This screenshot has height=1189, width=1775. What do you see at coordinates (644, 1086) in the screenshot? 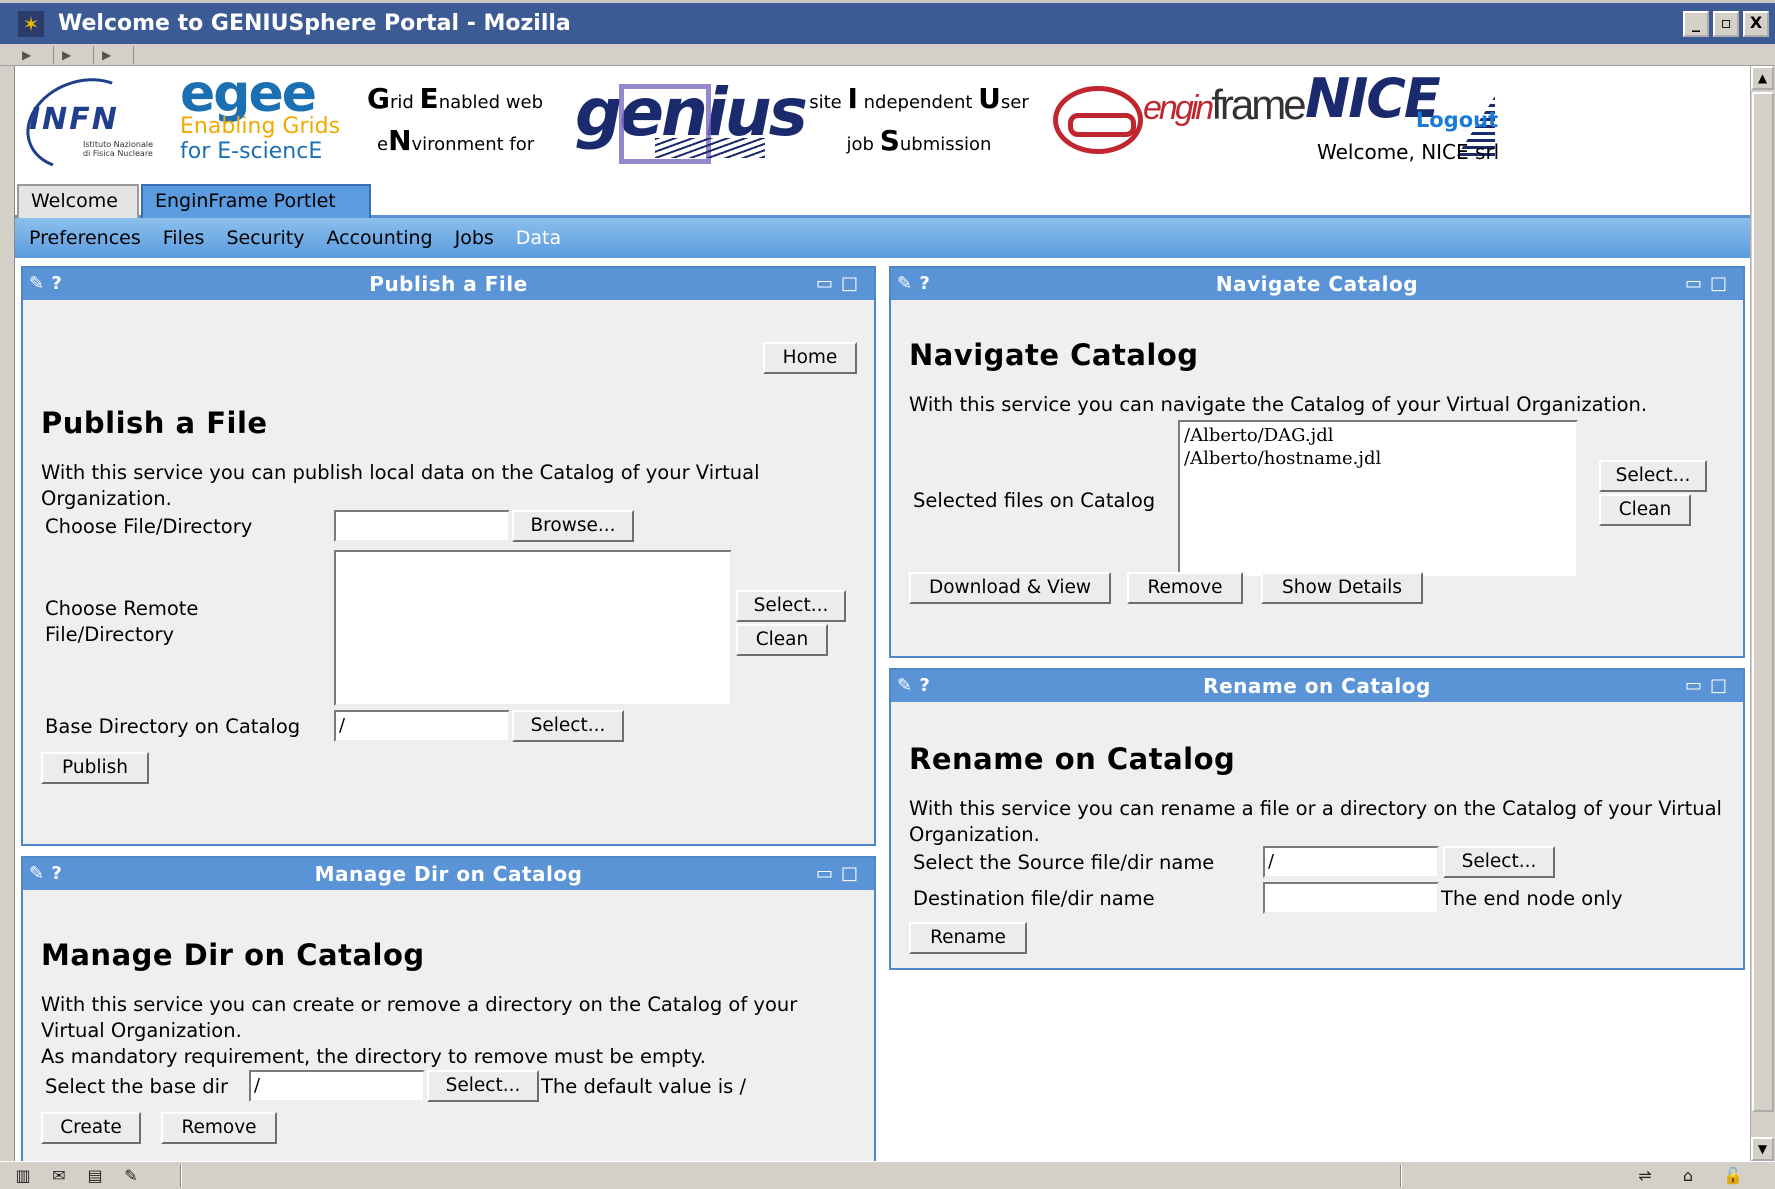
I see `default-value-note: The default value is /` at bounding box center [644, 1086].